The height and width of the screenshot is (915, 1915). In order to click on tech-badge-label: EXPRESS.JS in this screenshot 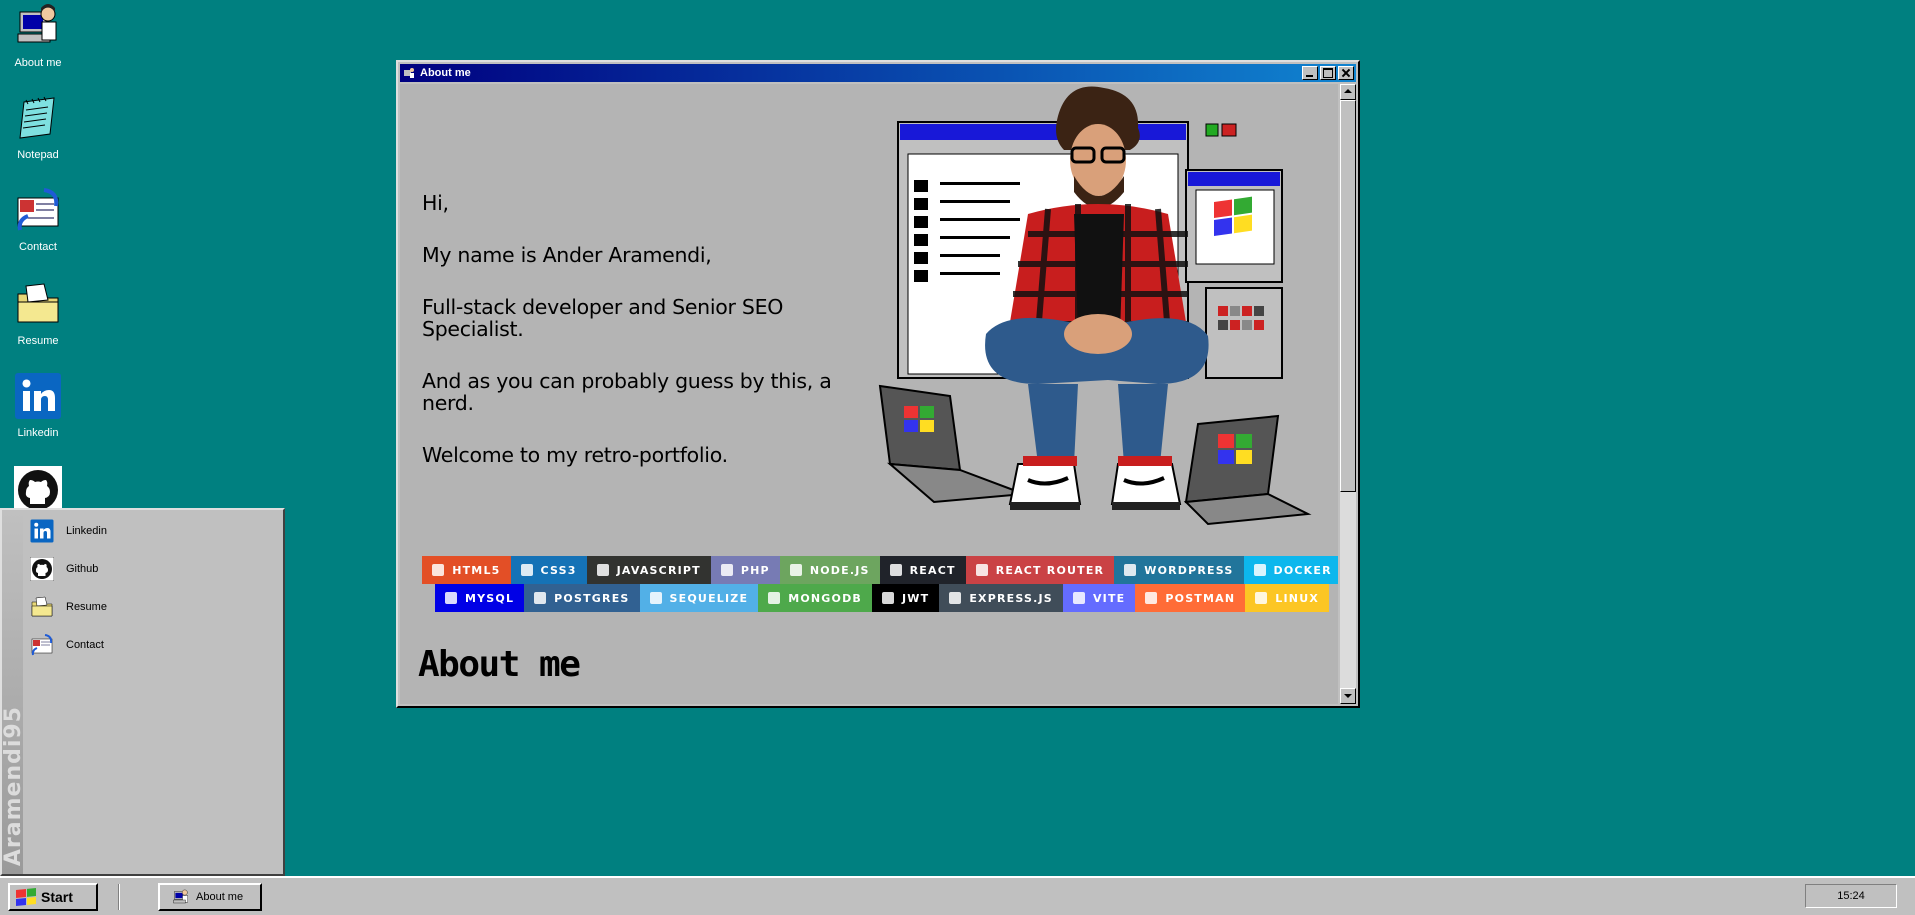, I will do `click(1011, 598)`.